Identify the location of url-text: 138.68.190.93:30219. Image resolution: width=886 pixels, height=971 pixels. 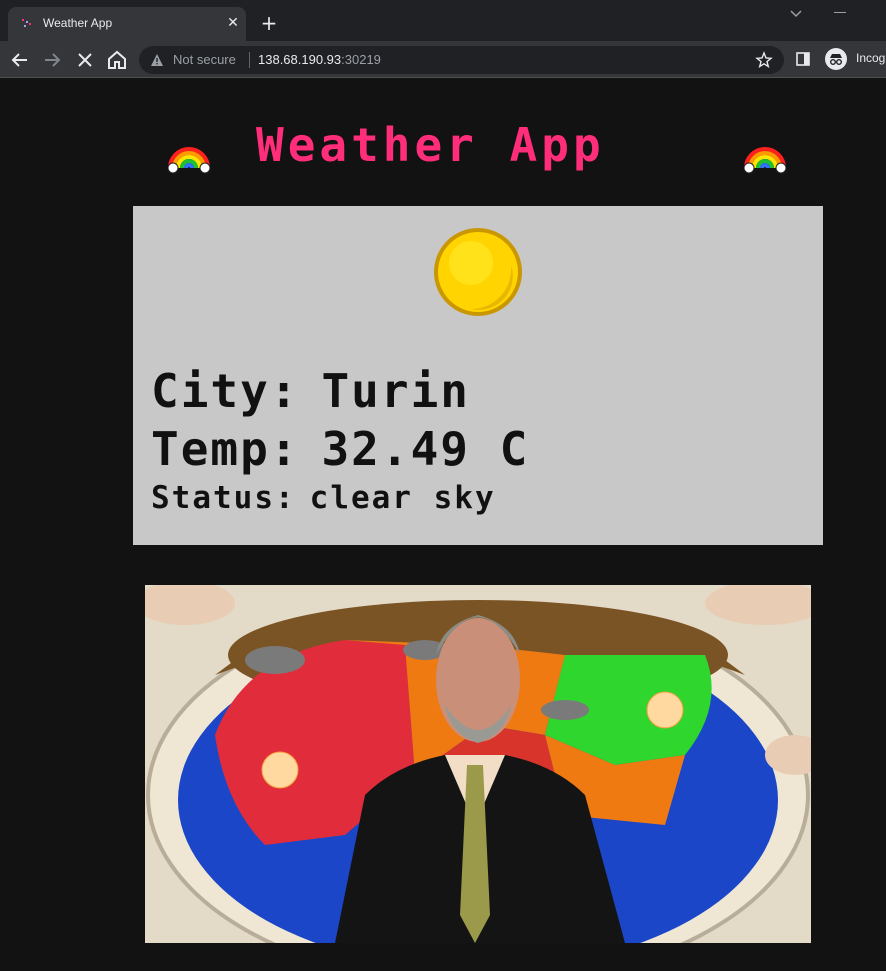
(319, 59).